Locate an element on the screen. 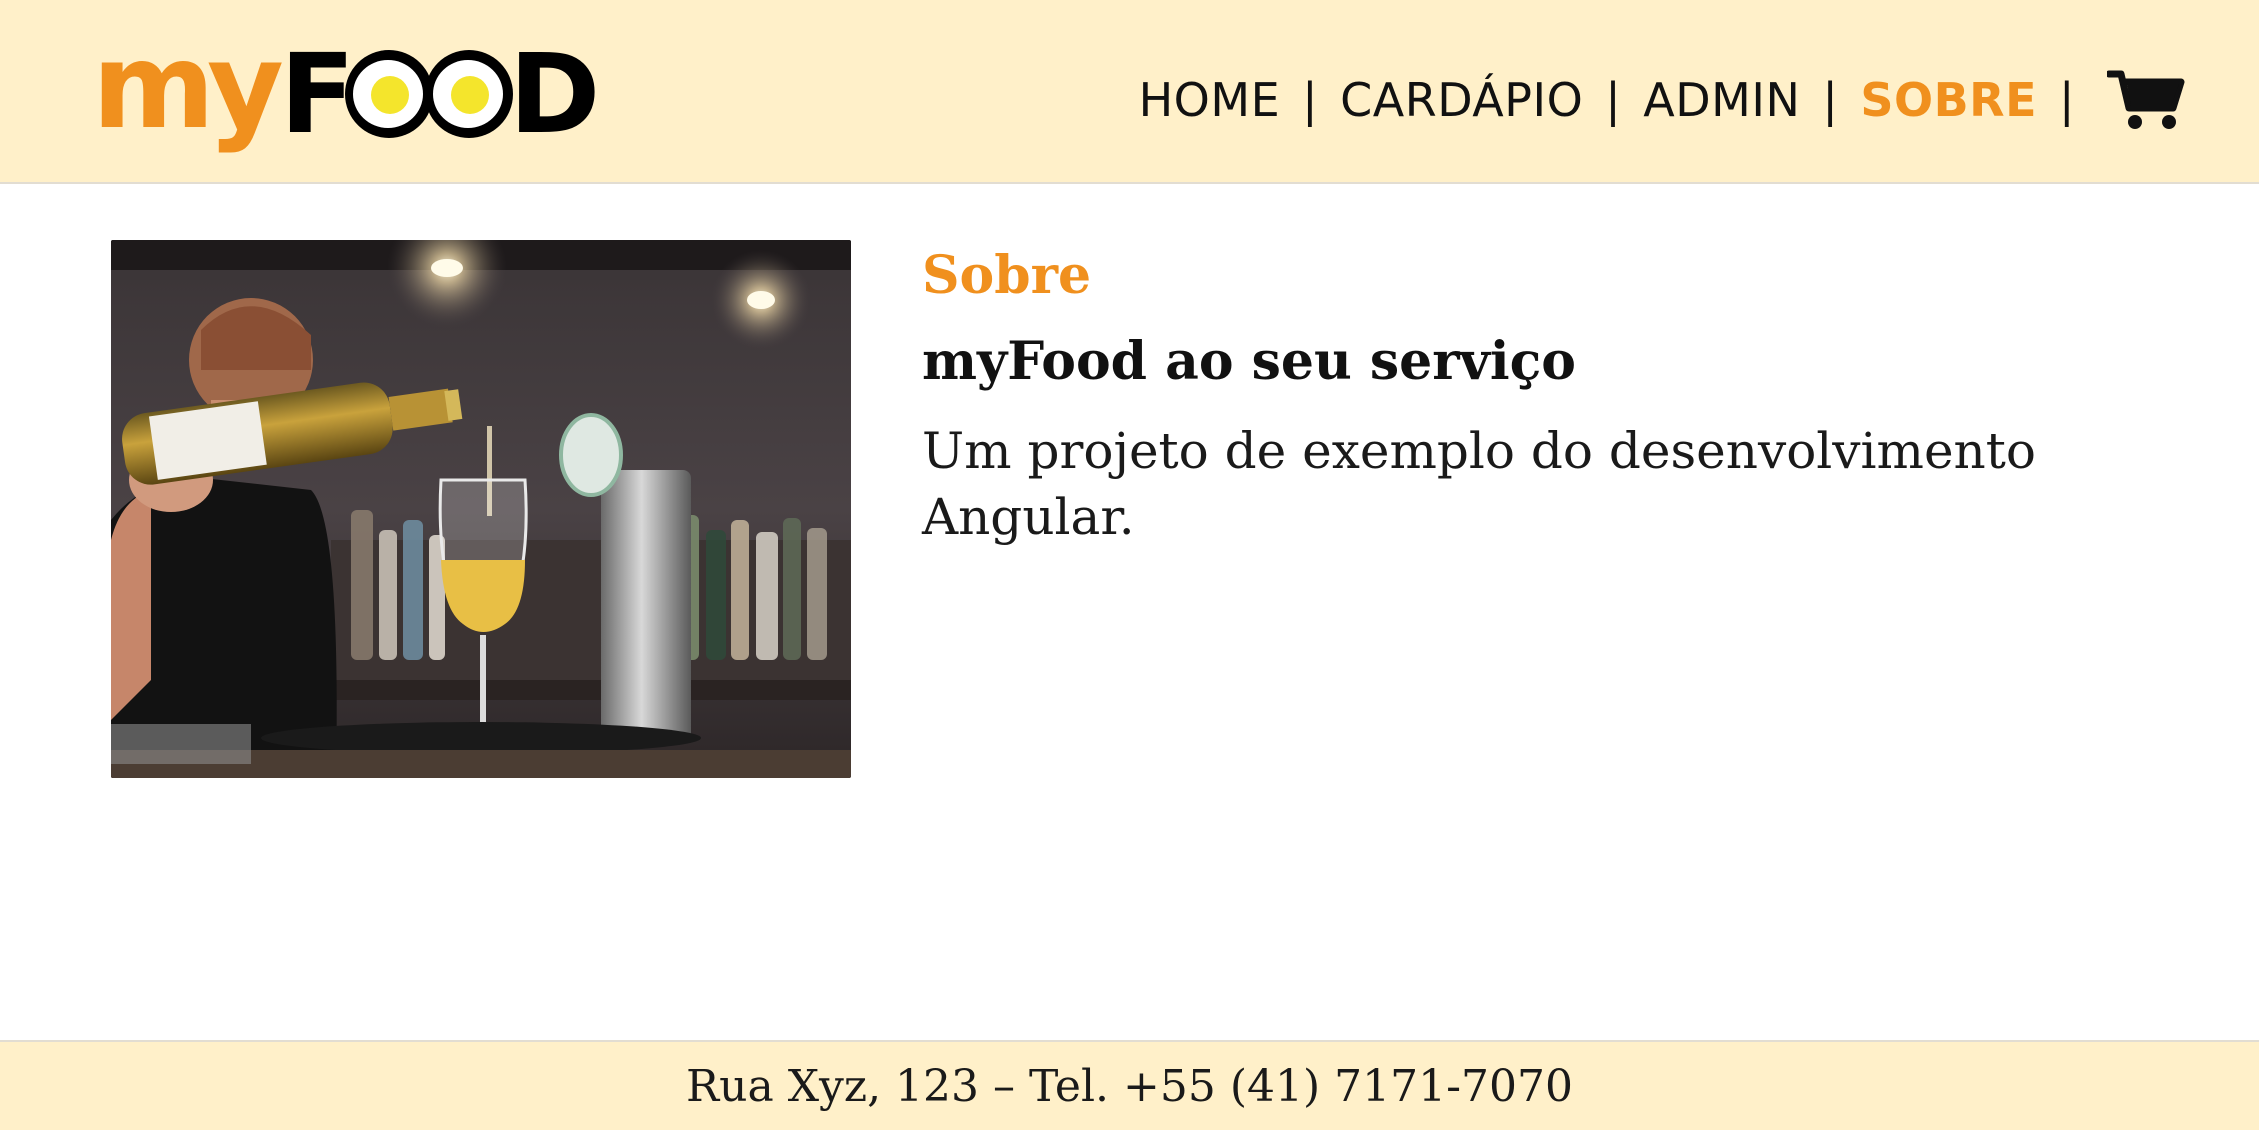  nav-admin-link: ADMIN is located at coordinates (1721, 100).